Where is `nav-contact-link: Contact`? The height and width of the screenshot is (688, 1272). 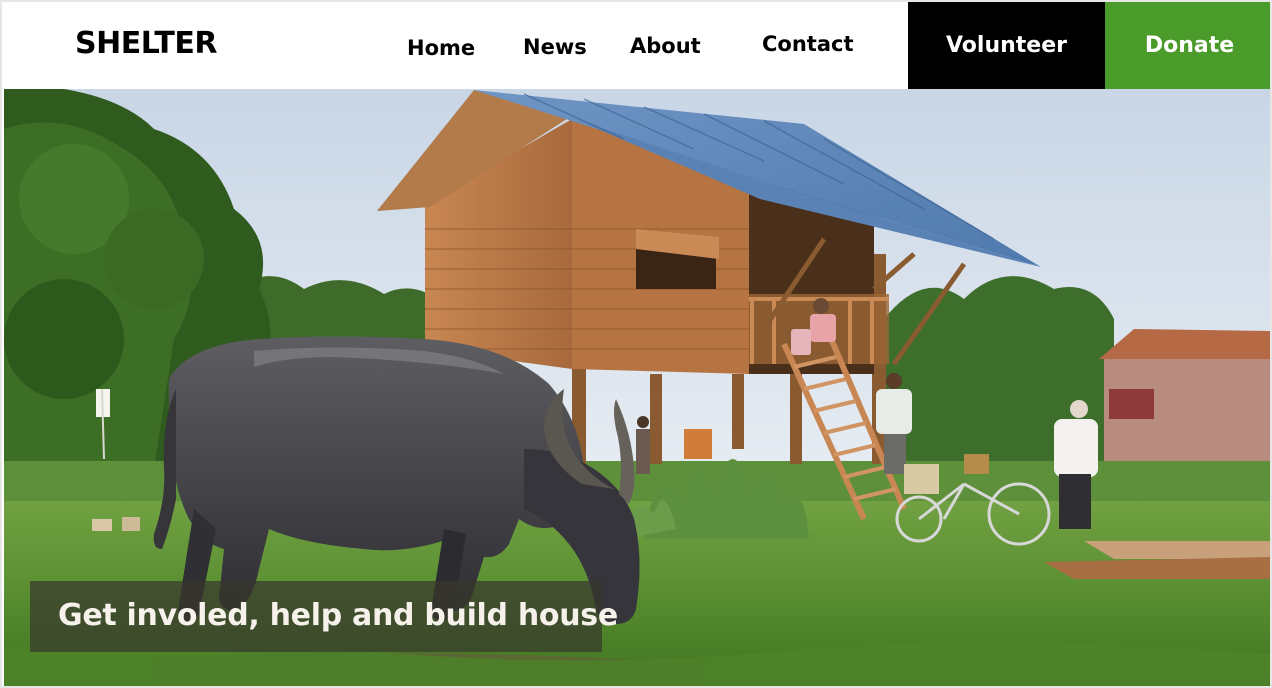 nav-contact-link: Contact is located at coordinates (808, 44).